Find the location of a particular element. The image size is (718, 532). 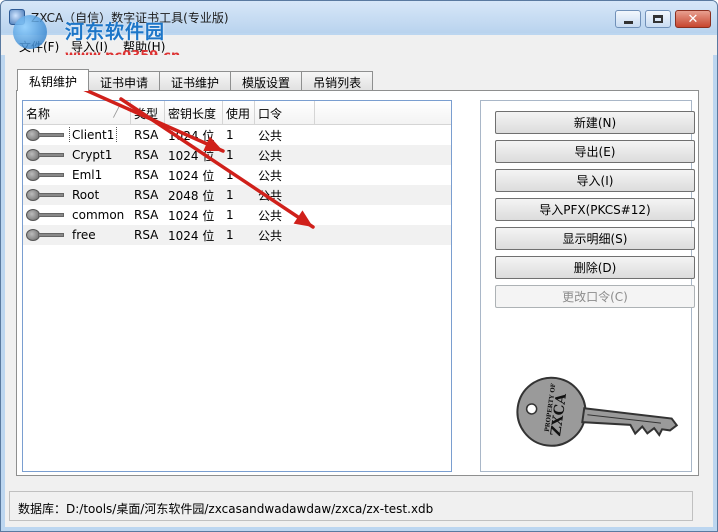

tab-private-key: 私钥维护 is located at coordinates (53, 80).